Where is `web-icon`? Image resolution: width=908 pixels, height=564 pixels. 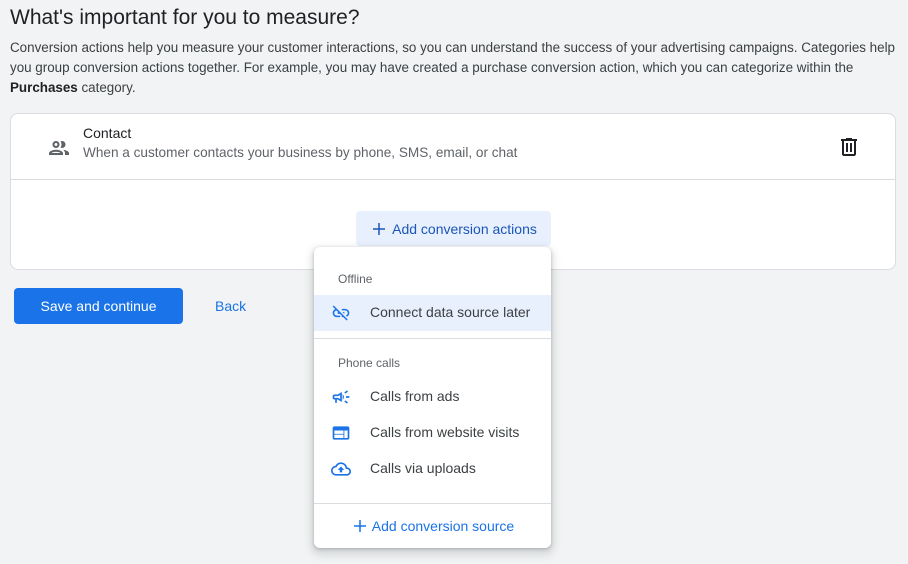 web-icon is located at coordinates (341, 433).